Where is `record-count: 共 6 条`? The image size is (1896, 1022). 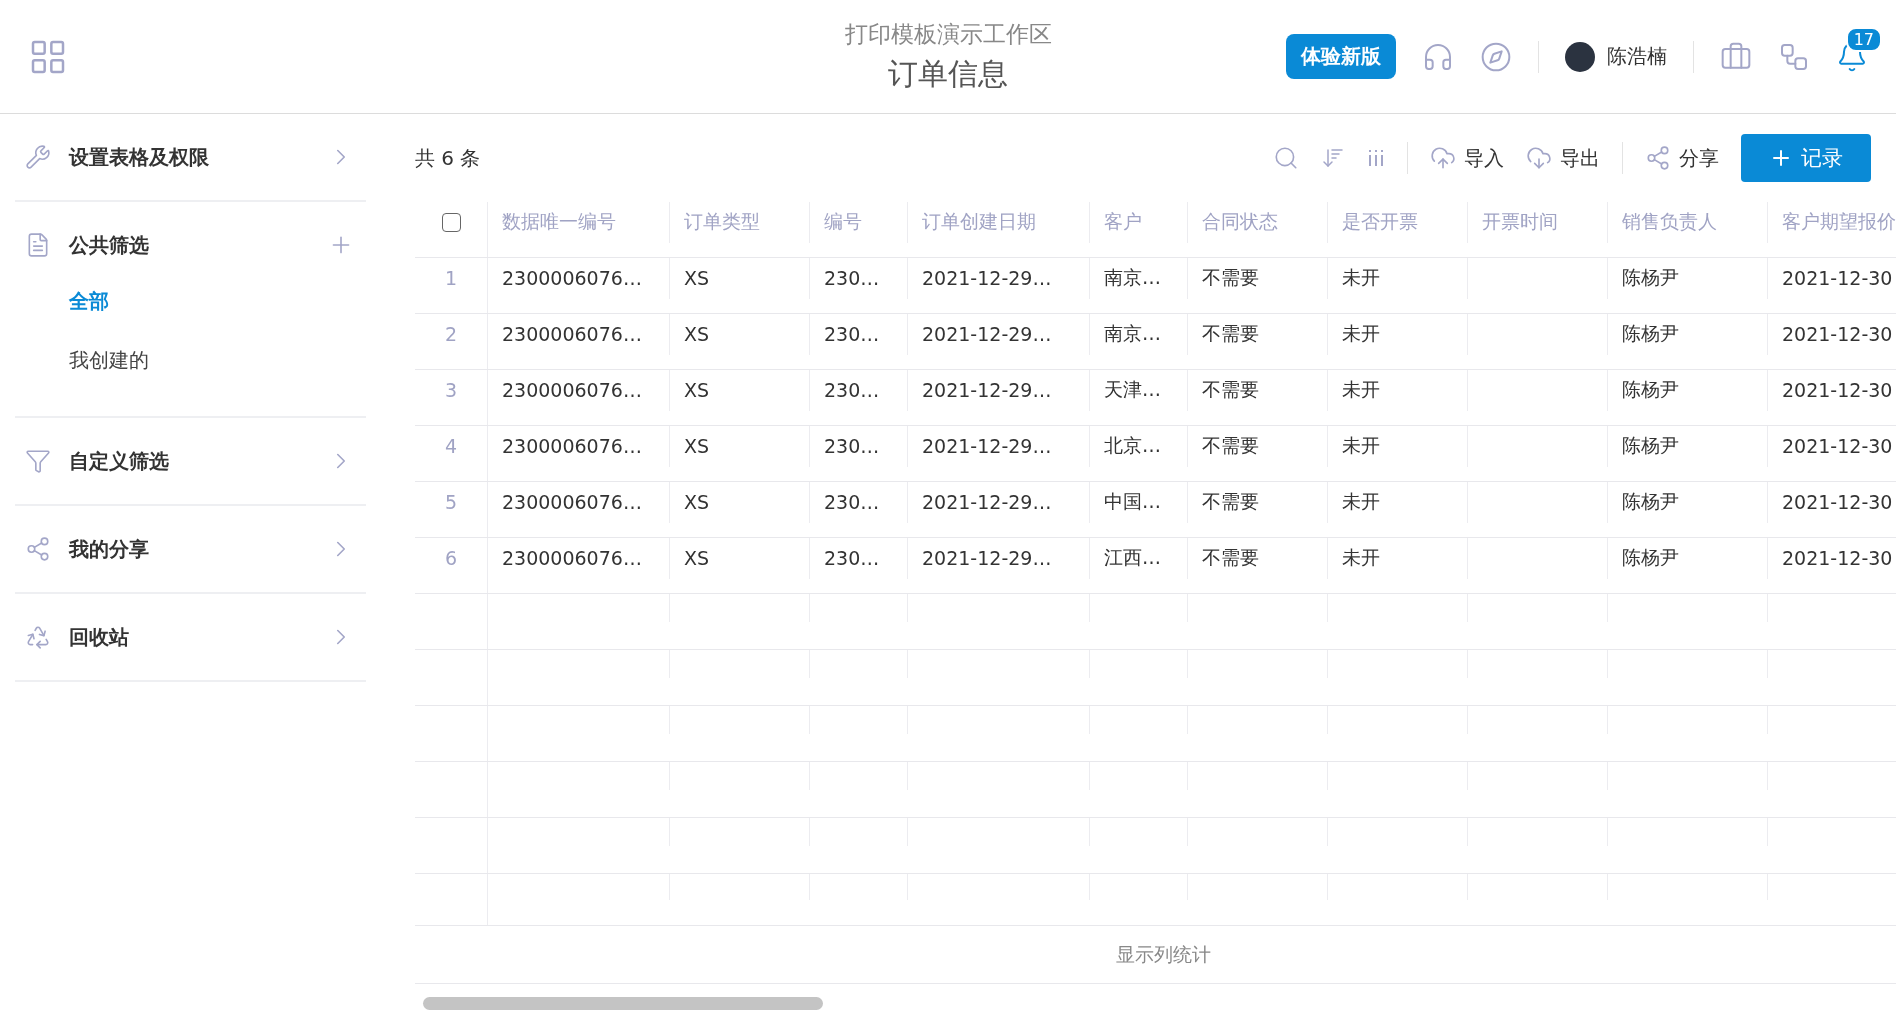
record-count: 共 6 条 is located at coordinates (448, 158).